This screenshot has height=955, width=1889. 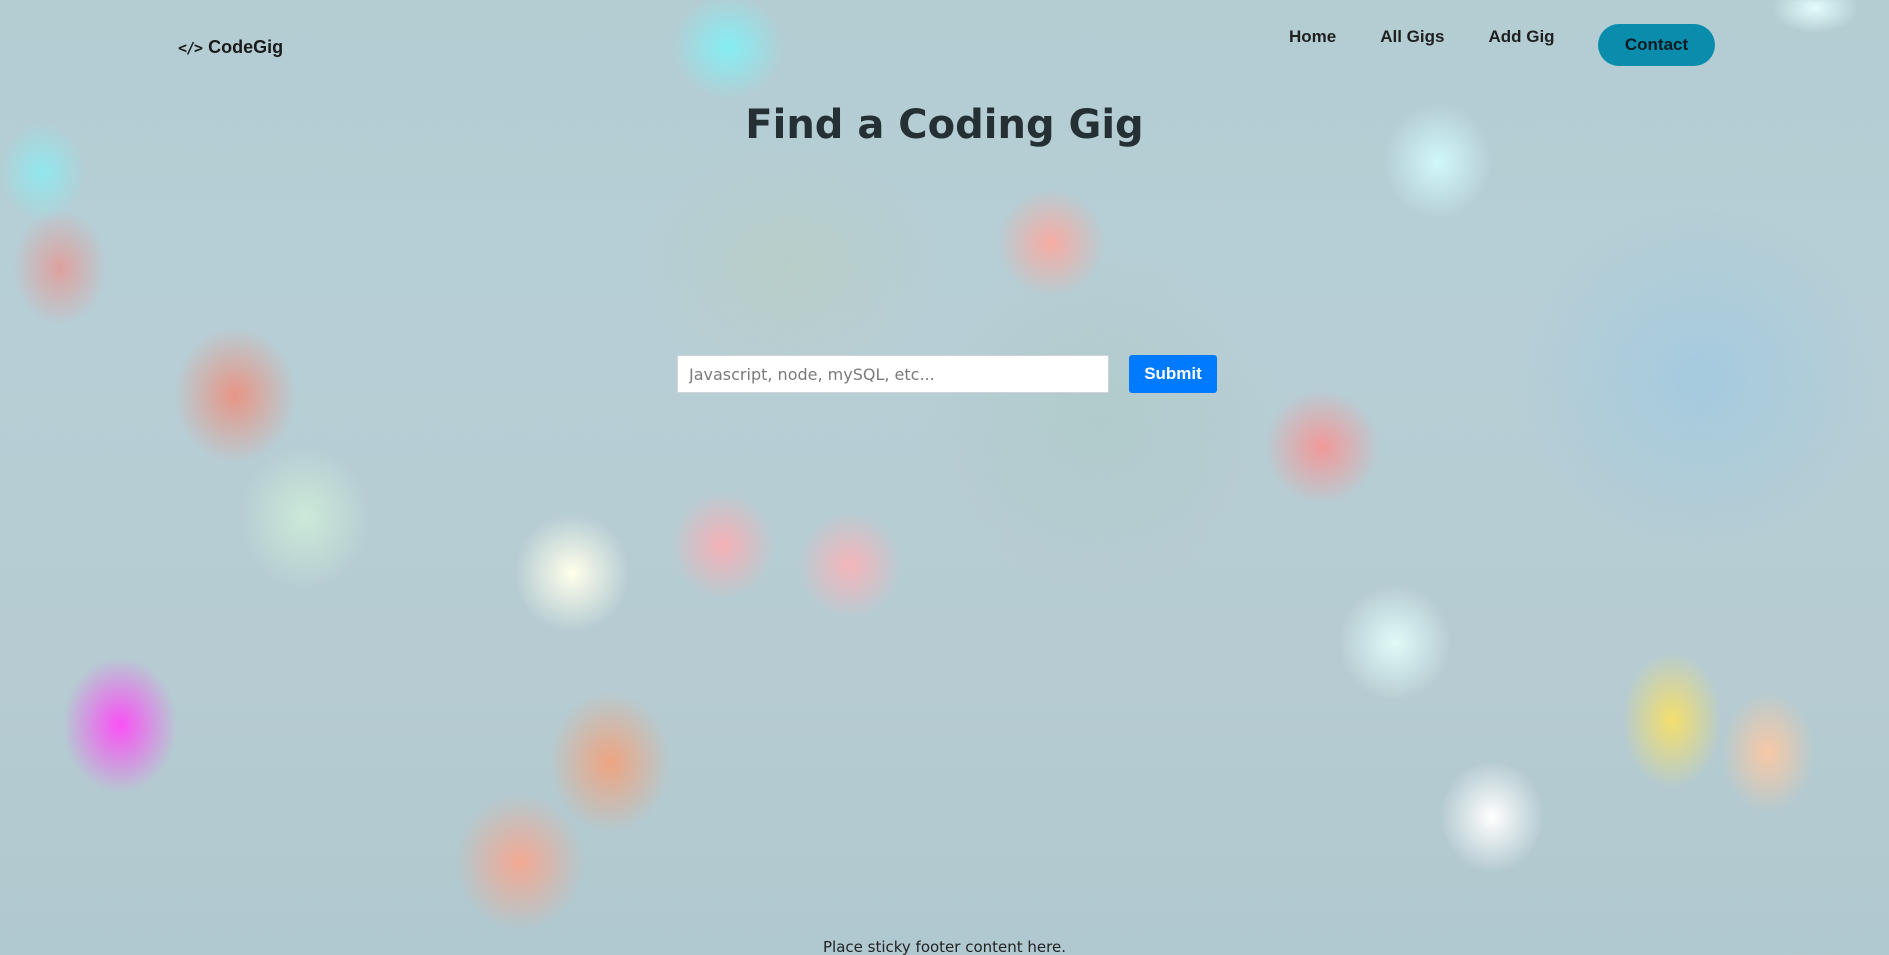 I want to click on sticky-footer: Place sticky footer content here., so click(x=944, y=946).